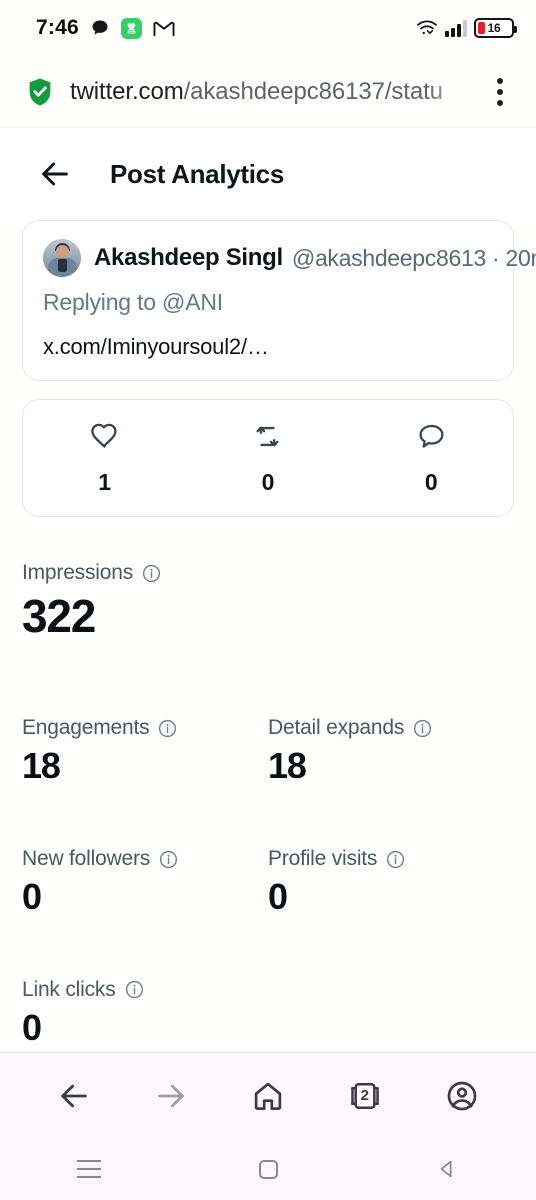  Describe the element at coordinates (62, 258) in the screenshot. I see `avatar` at that location.